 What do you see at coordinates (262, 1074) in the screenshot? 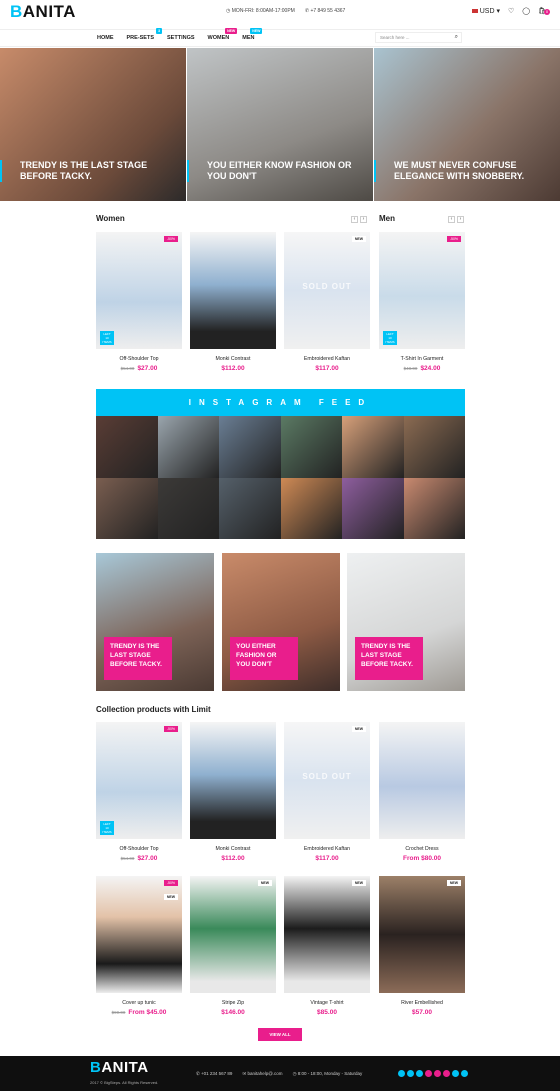
I see `footer-email: ✉ banitahelp@.com` at bounding box center [262, 1074].